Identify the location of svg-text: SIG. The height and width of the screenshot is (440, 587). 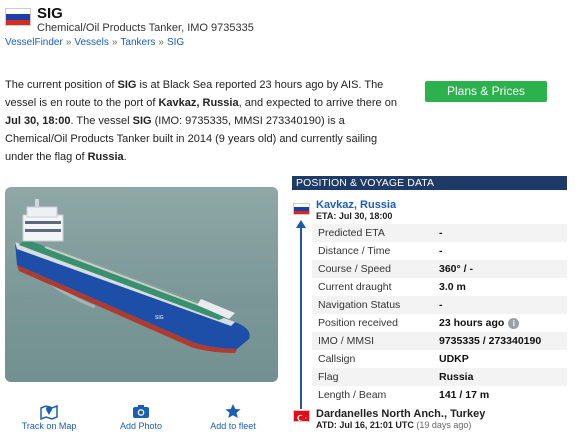
(159, 318).